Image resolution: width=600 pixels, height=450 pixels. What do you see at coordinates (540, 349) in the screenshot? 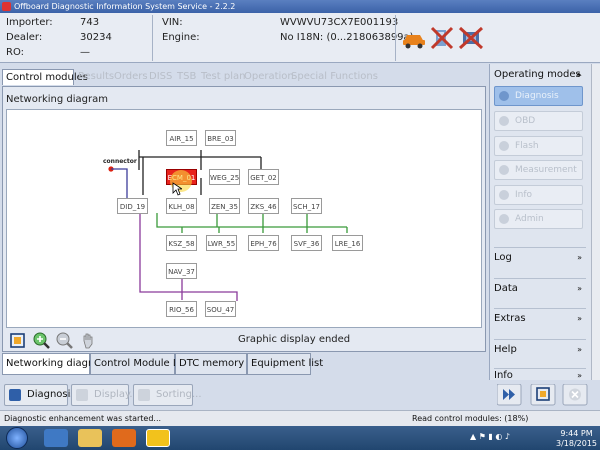
I see `section-help: Help»` at bounding box center [540, 349].